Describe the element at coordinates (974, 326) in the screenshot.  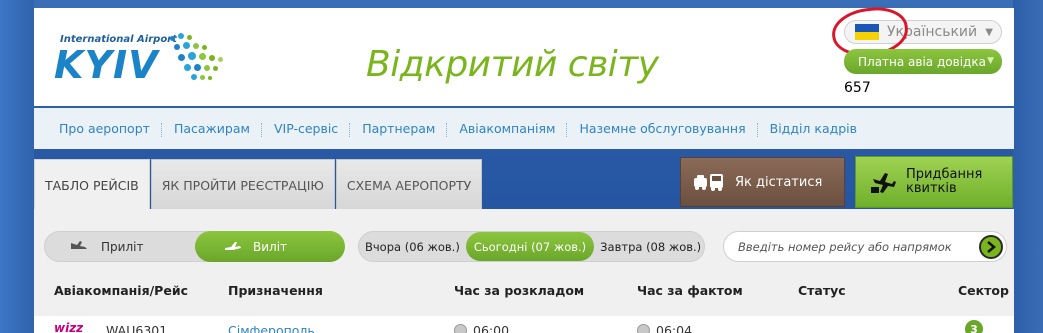
I see `sector-badge: 3` at that location.